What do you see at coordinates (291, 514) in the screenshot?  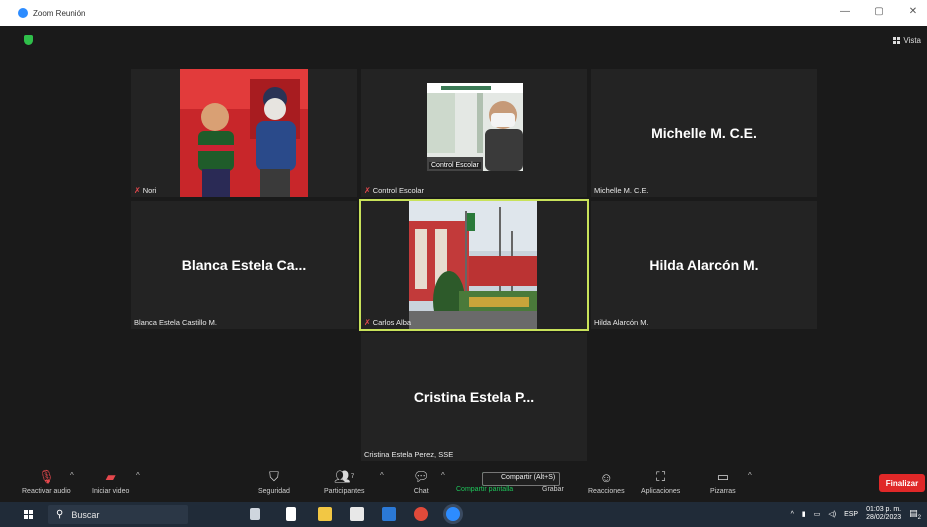 I see `file-explorer-icon` at bounding box center [291, 514].